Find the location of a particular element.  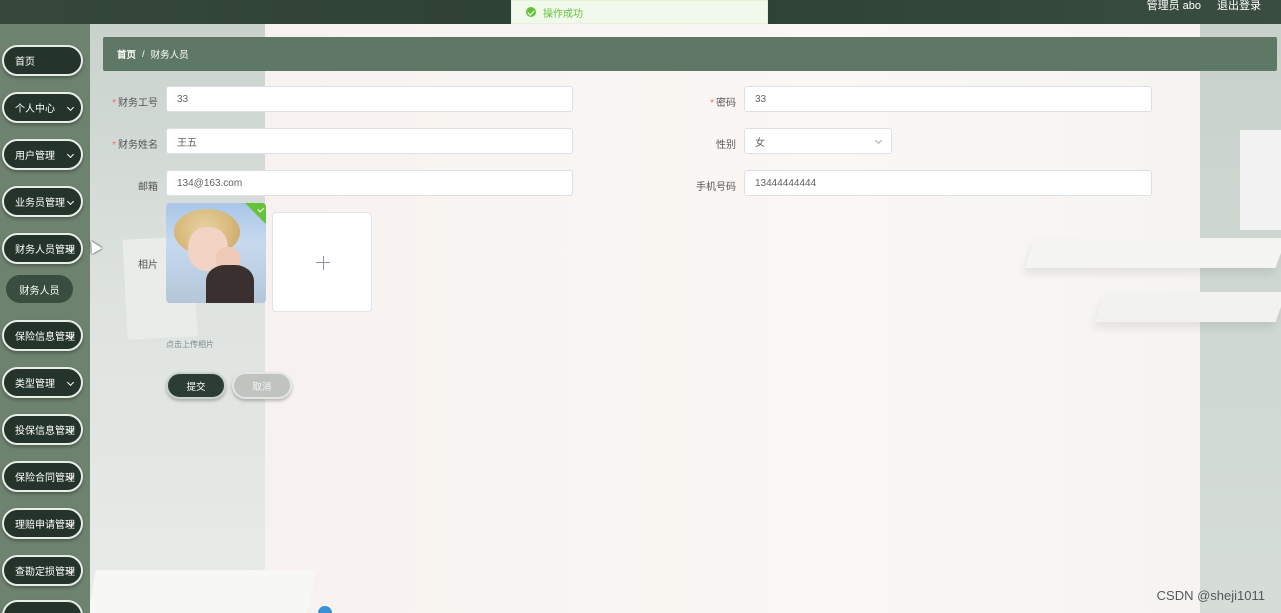

admin-label: 管理员 abo is located at coordinates (1173, 6).